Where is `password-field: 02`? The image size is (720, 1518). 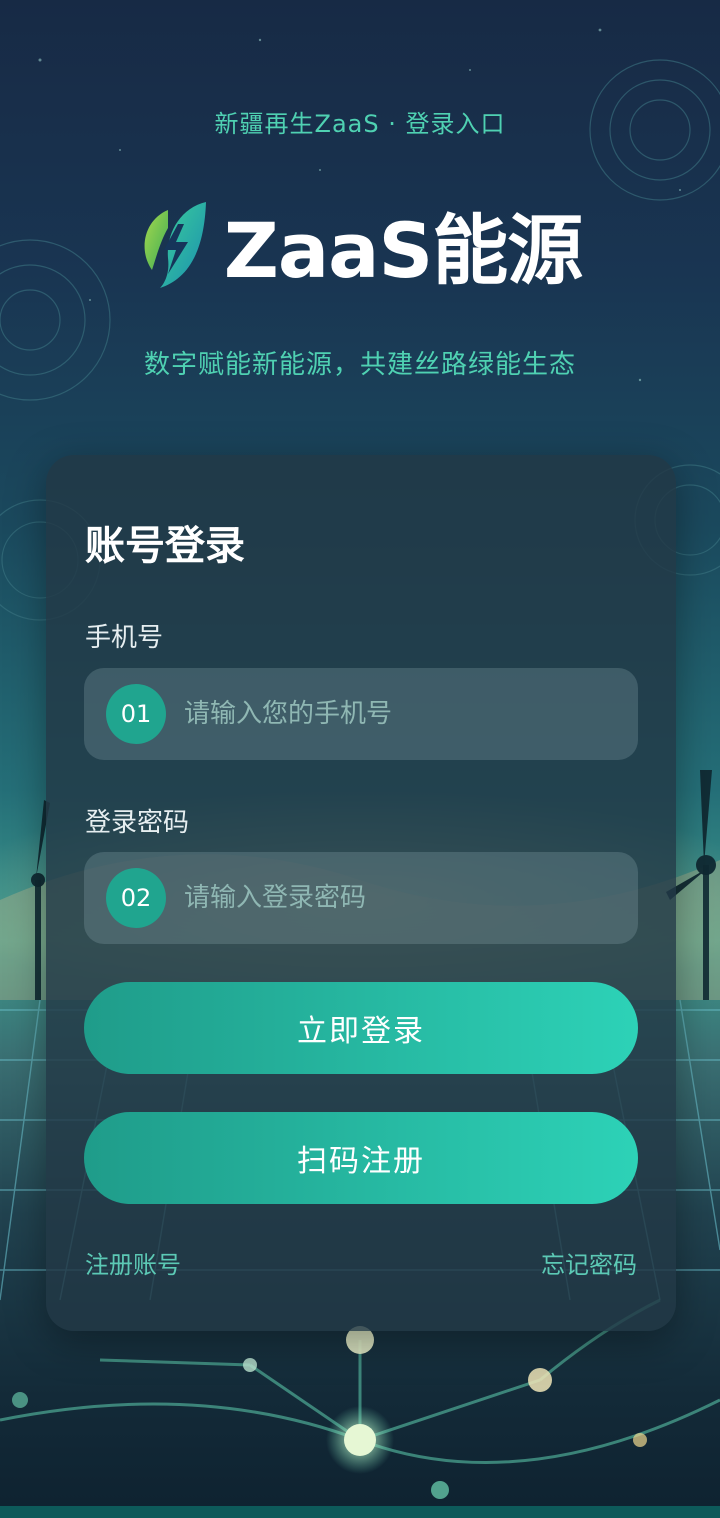 password-field: 02 is located at coordinates (361, 898).